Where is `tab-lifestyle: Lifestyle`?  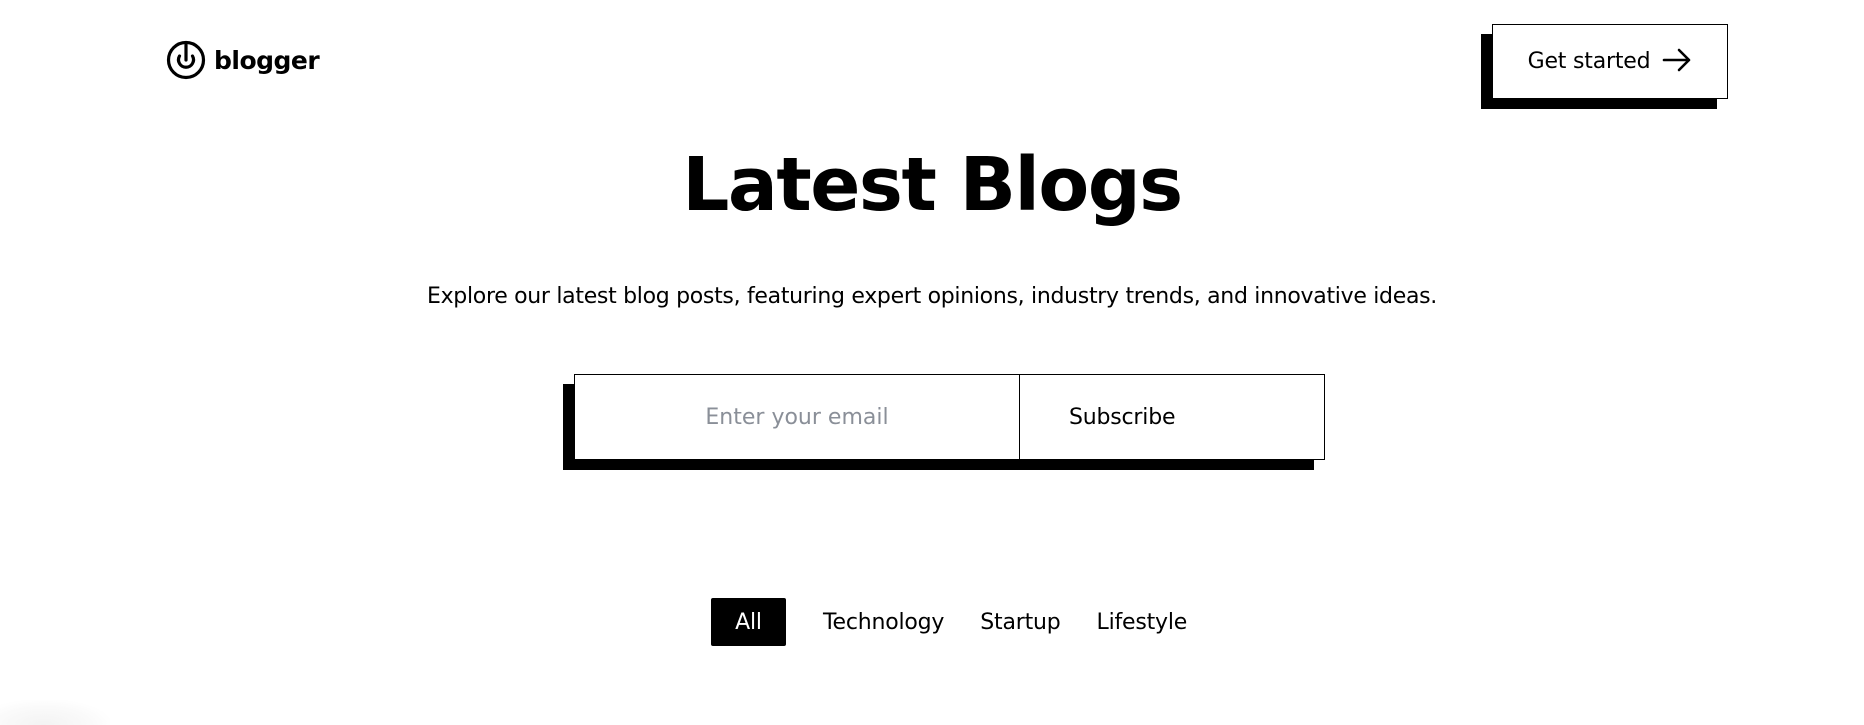 tab-lifestyle: Lifestyle is located at coordinates (1142, 622).